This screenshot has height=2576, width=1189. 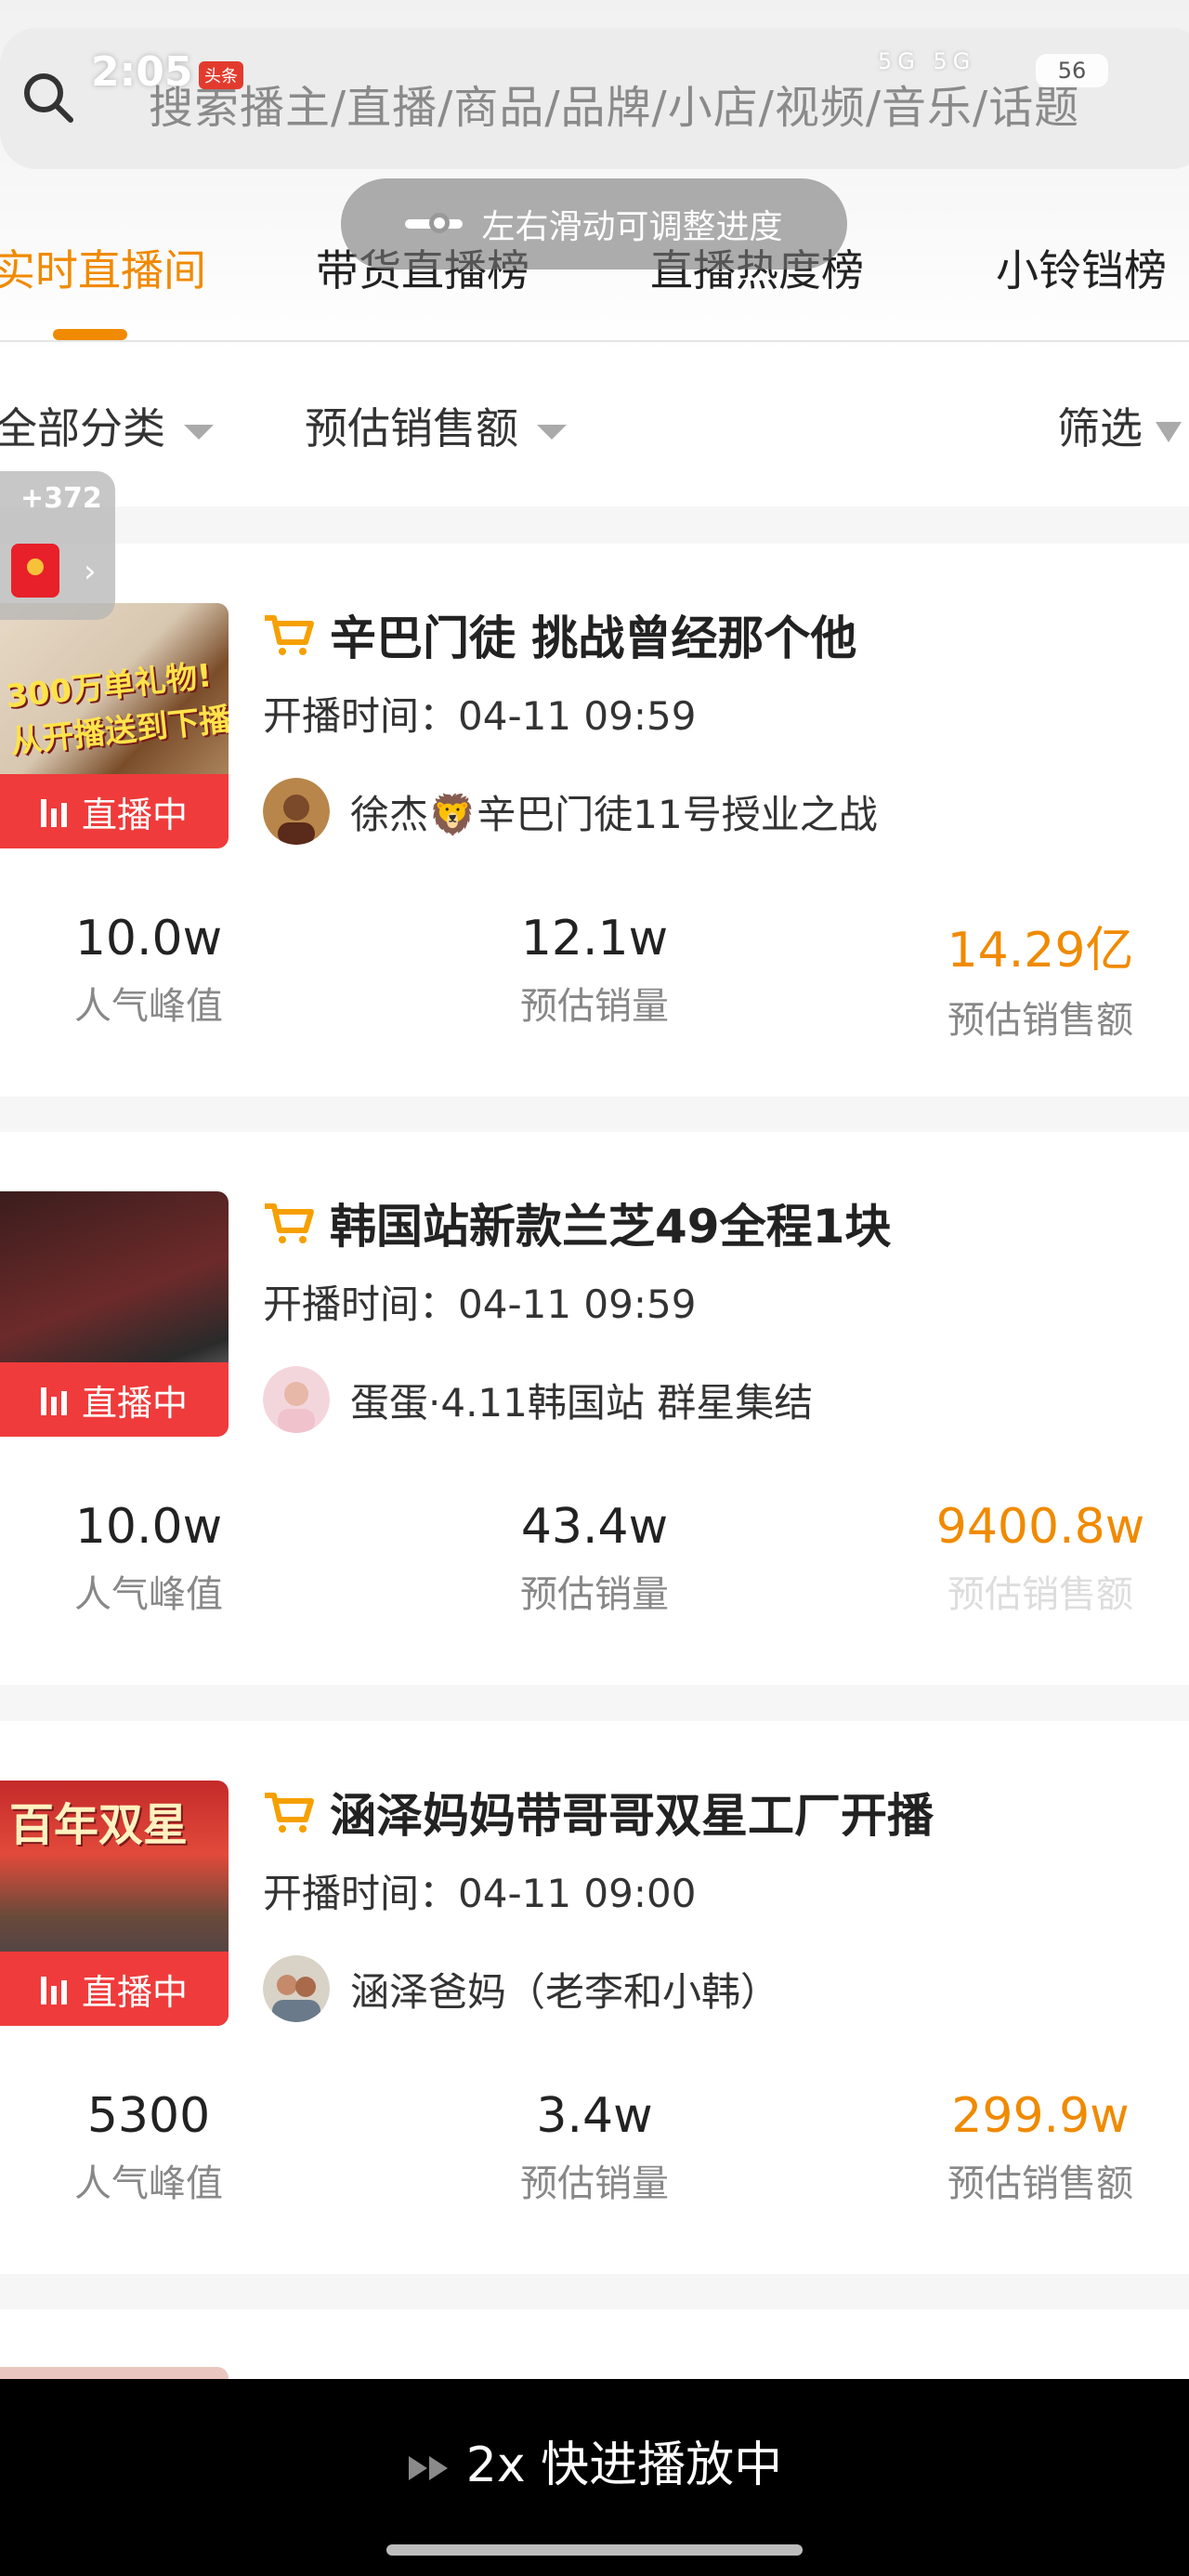 I want to click on host-row: 徐杰🦁辛巴门徒11号授业之战, so click(x=570, y=811).